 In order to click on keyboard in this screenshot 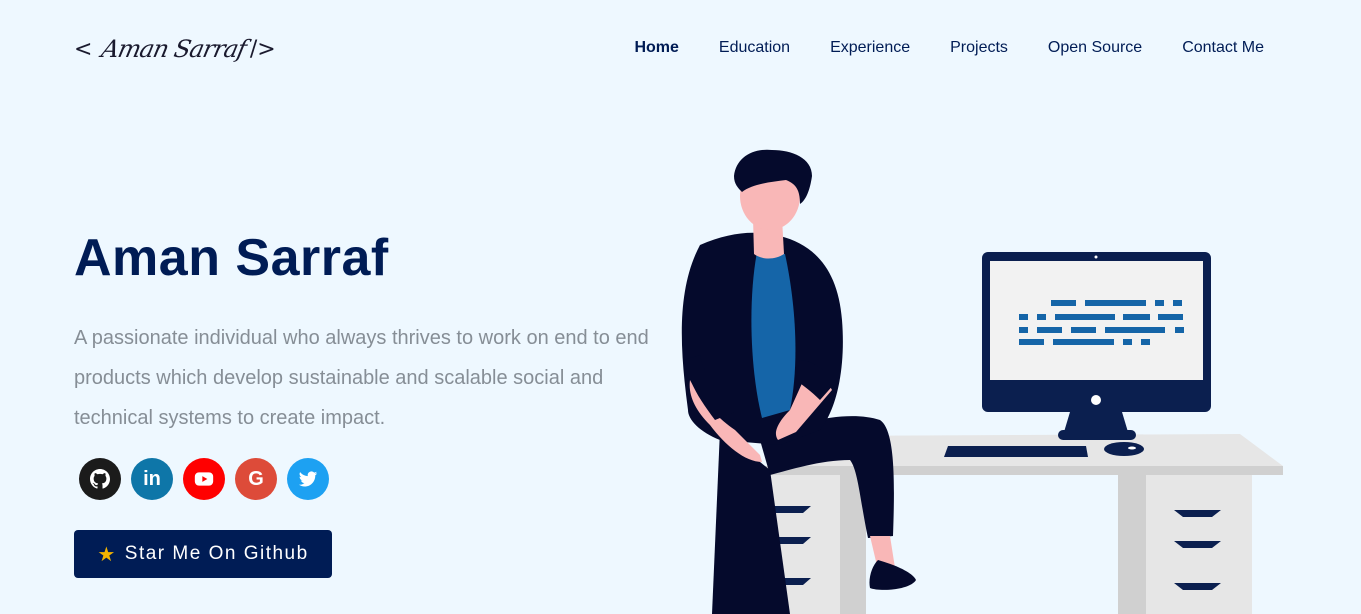, I will do `click(1016, 451)`.